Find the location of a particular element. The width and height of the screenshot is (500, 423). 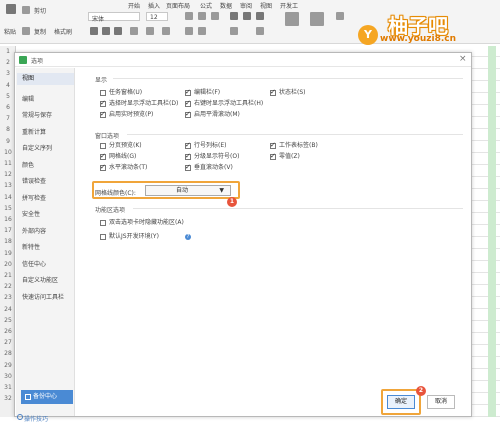

fill-color-icon is located at coordinates (150, 31).